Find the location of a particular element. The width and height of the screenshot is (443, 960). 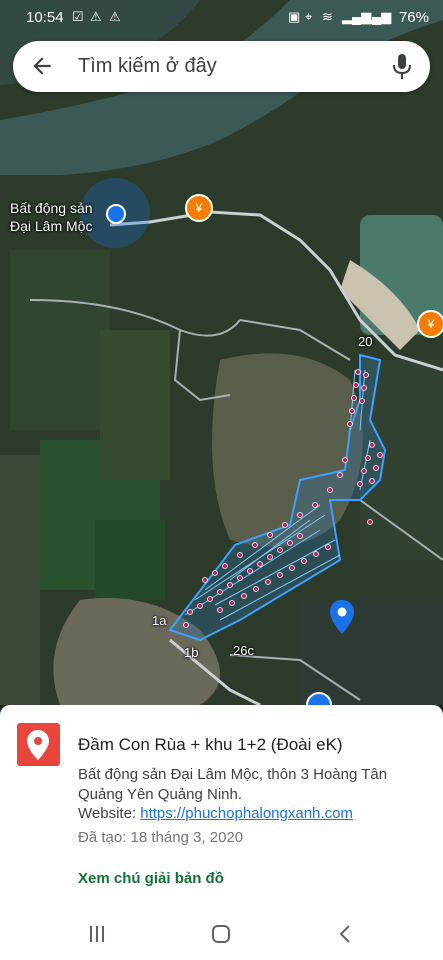

status-bar: 10:54 ☑ ⚠ ⚠ ▣ ⌖ ≋ ▂▄▆ ▂▄▆ 76% is located at coordinates (221, 17).